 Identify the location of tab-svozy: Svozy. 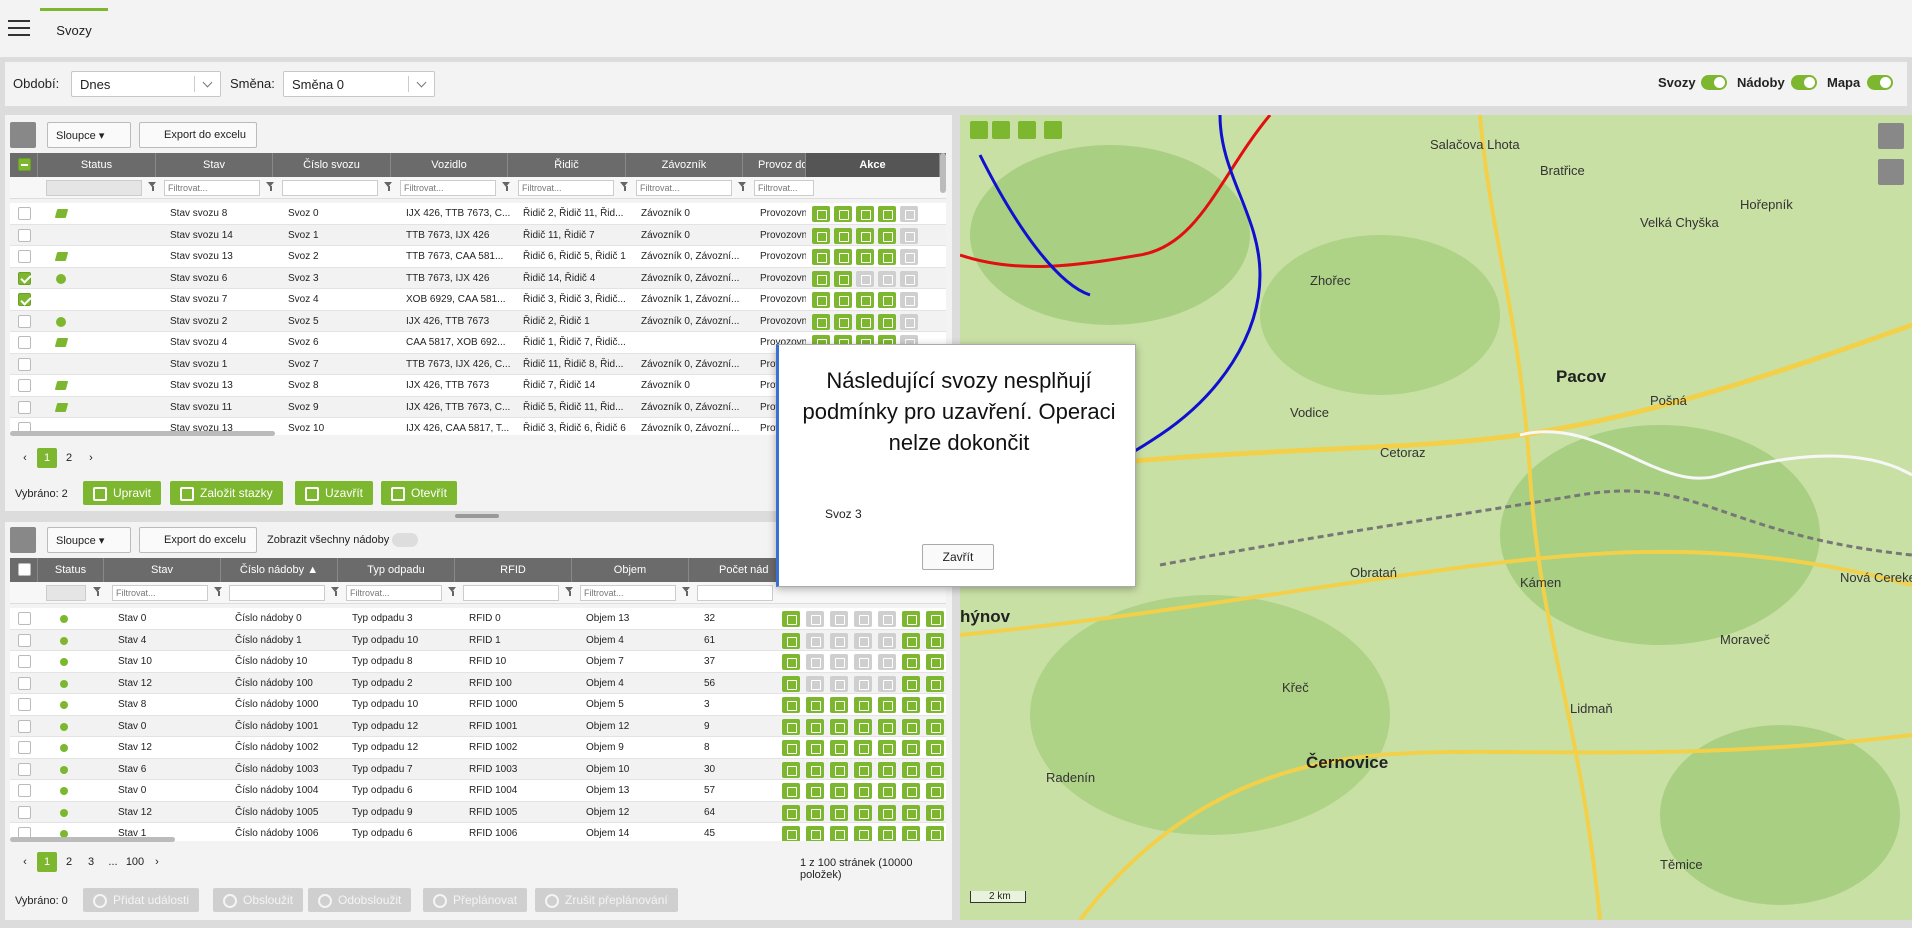
(74, 33).